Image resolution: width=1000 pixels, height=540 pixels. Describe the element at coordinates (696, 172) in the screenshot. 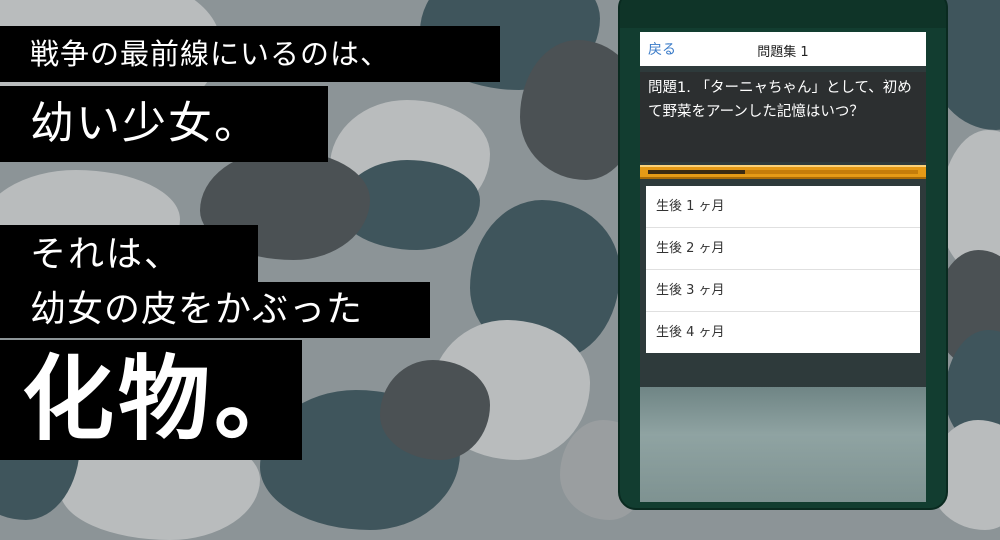

I see `progress-fill` at that location.